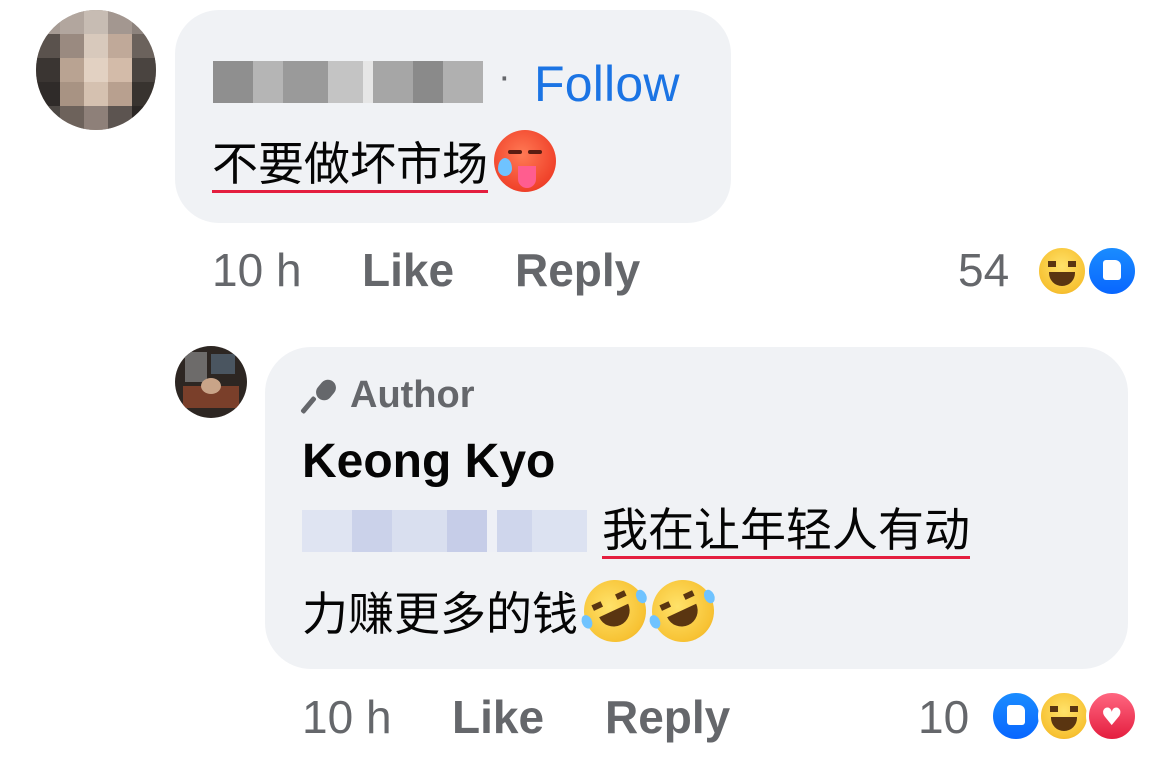  I want to click on reply-button: Reply, so click(577, 270).